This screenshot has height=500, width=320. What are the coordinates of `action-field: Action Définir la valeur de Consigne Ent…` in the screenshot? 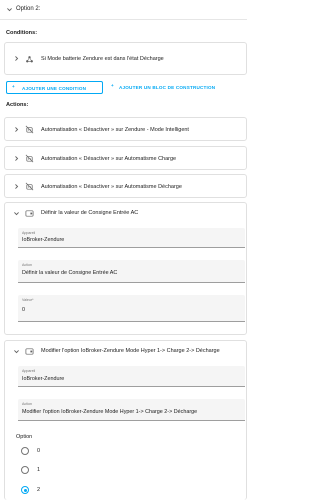 It's located at (131, 271).